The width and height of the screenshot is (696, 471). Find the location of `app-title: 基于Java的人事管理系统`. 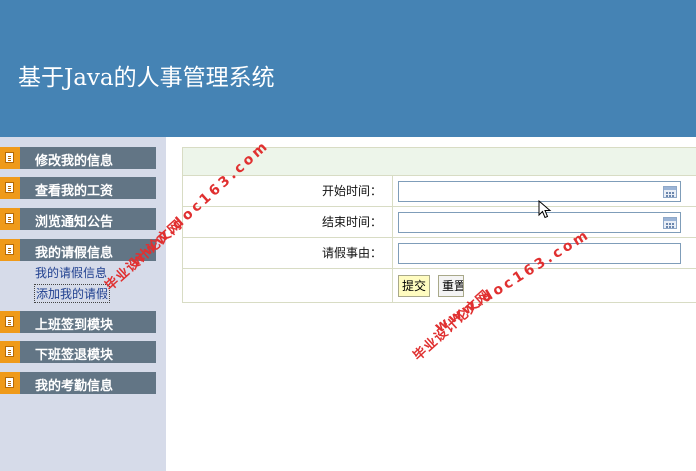

app-title: 基于Java的人事管理系统 is located at coordinates (146, 78).